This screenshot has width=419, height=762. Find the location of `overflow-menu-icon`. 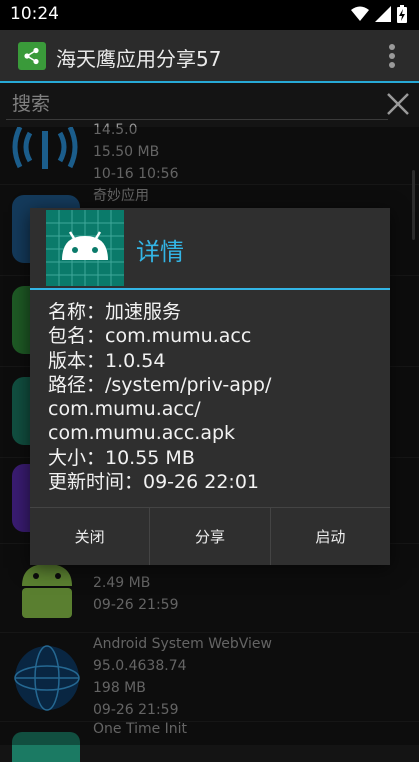

overflow-menu-icon is located at coordinates (393, 57).